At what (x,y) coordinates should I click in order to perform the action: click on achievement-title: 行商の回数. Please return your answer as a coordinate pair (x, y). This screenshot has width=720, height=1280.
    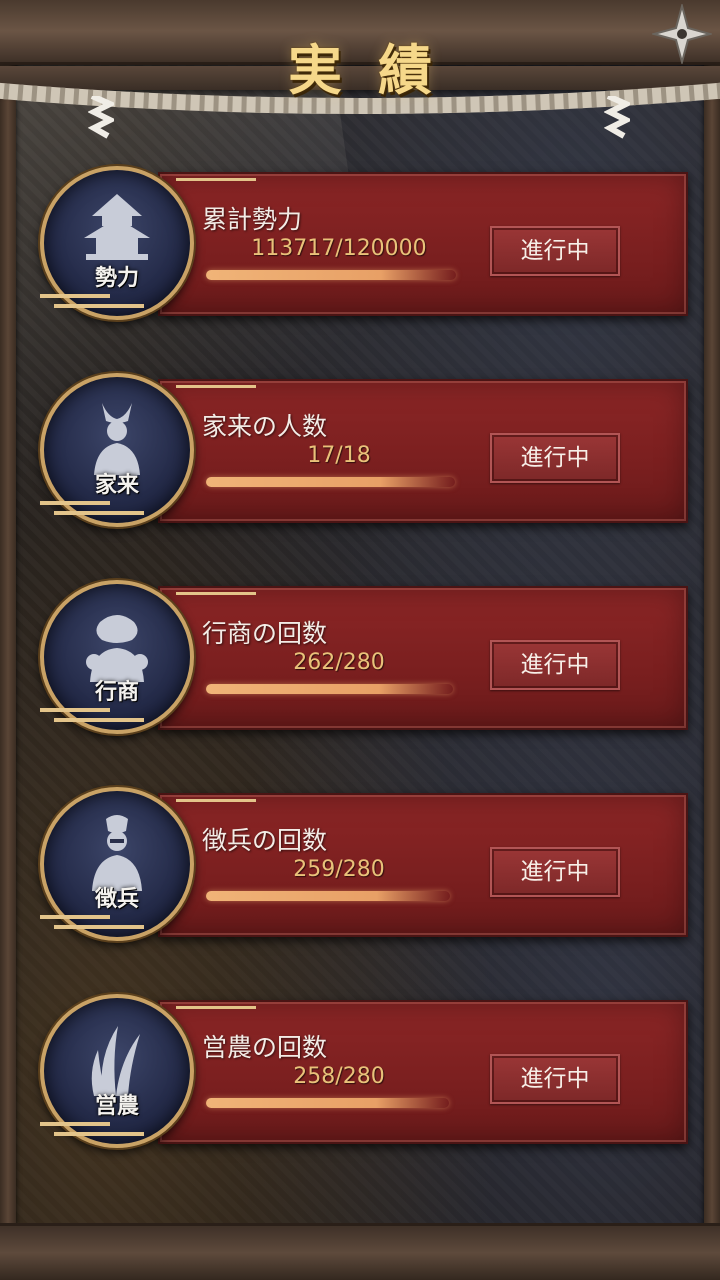
    Looking at the image, I should click on (265, 633).